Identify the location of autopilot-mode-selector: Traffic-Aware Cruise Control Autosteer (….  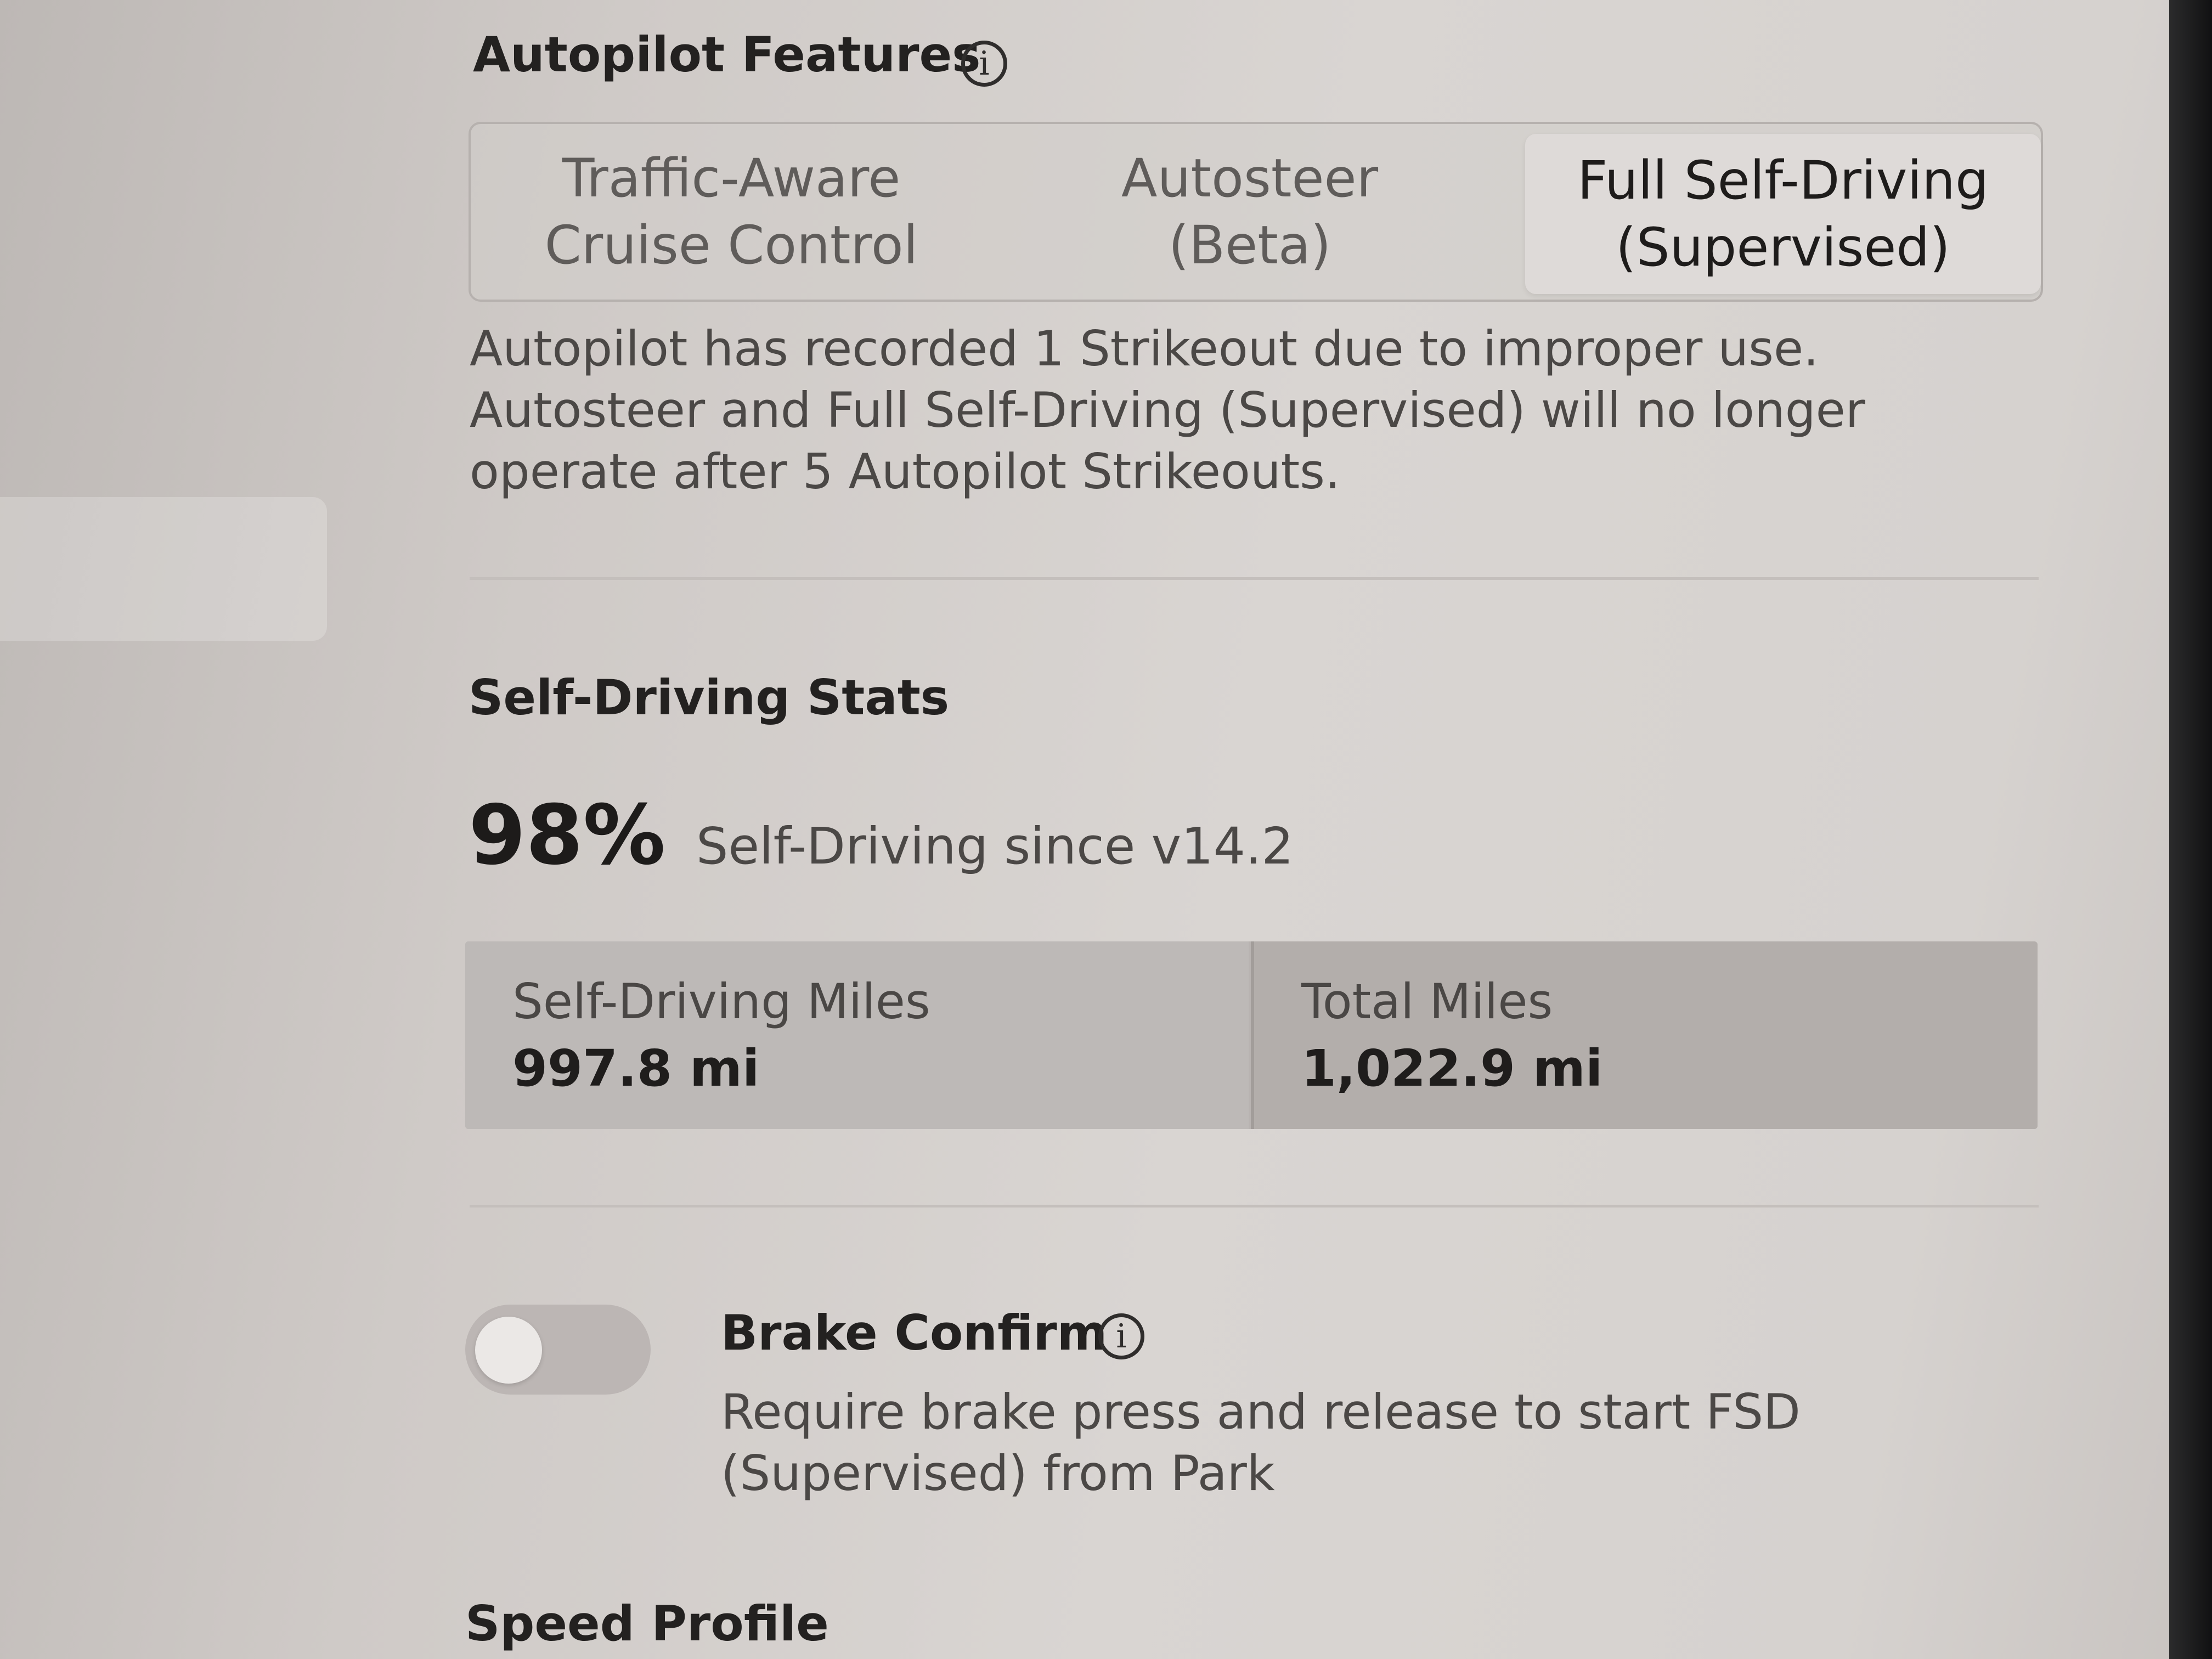
(1256, 212).